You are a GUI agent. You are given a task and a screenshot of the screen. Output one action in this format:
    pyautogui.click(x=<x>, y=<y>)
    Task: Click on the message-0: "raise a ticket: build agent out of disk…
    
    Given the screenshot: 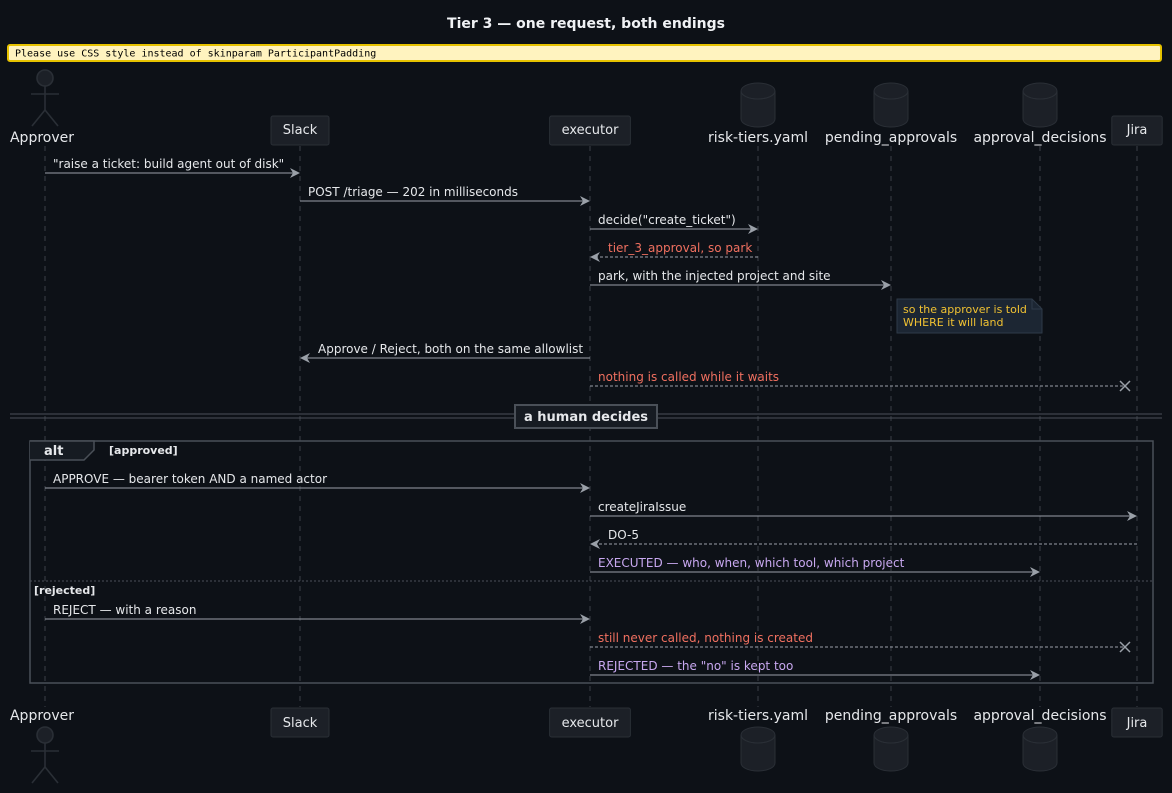 What is the action you would take?
    pyautogui.click(x=172, y=167)
    